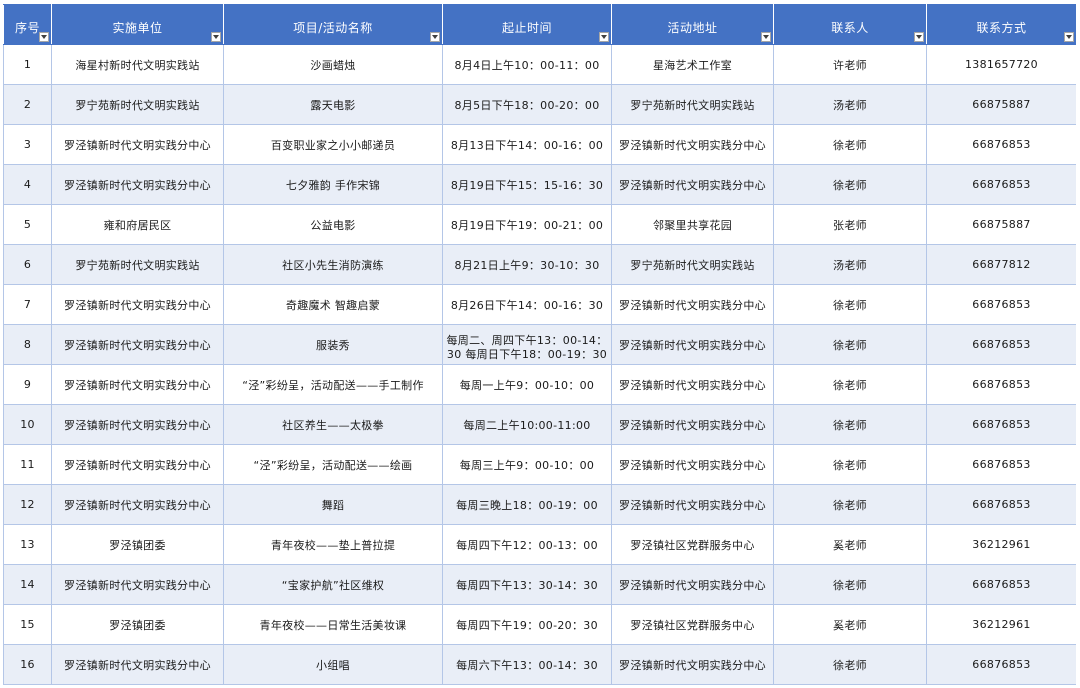 The image size is (1080, 688). I want to click on cell-index: 14, so click(27, 584).